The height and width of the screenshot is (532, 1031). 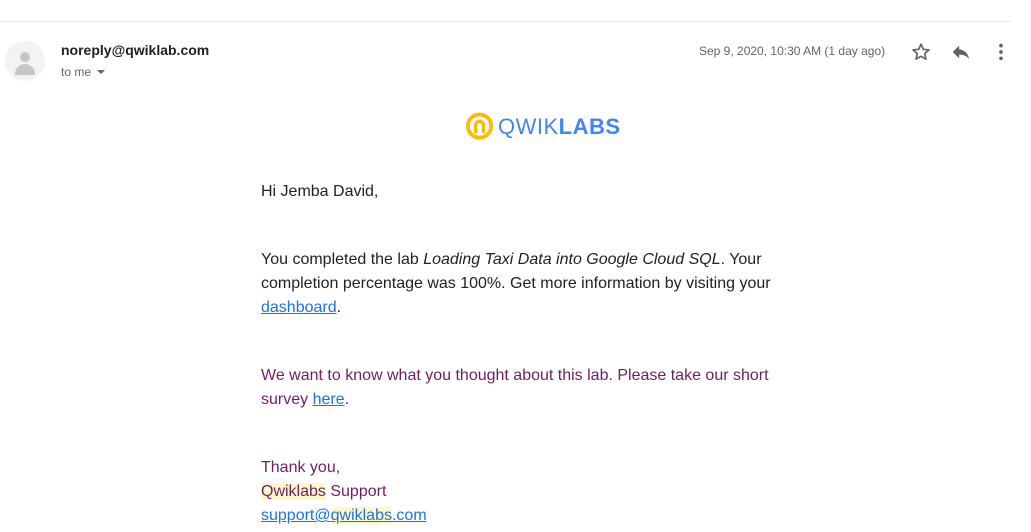 What do you see at coordinates (344, 515) in the screenshot?
I see `support-email-link: support@qwiklabs.com` at bounding box center [344, 515].